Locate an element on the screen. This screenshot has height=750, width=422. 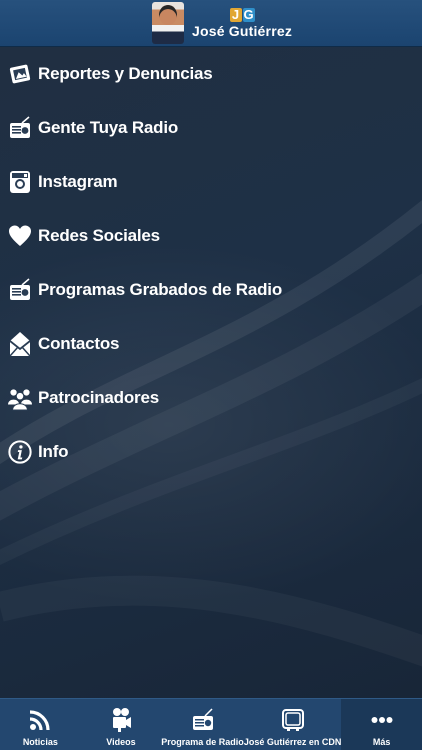
video-camera-icon is located at coordinates (121, 720).